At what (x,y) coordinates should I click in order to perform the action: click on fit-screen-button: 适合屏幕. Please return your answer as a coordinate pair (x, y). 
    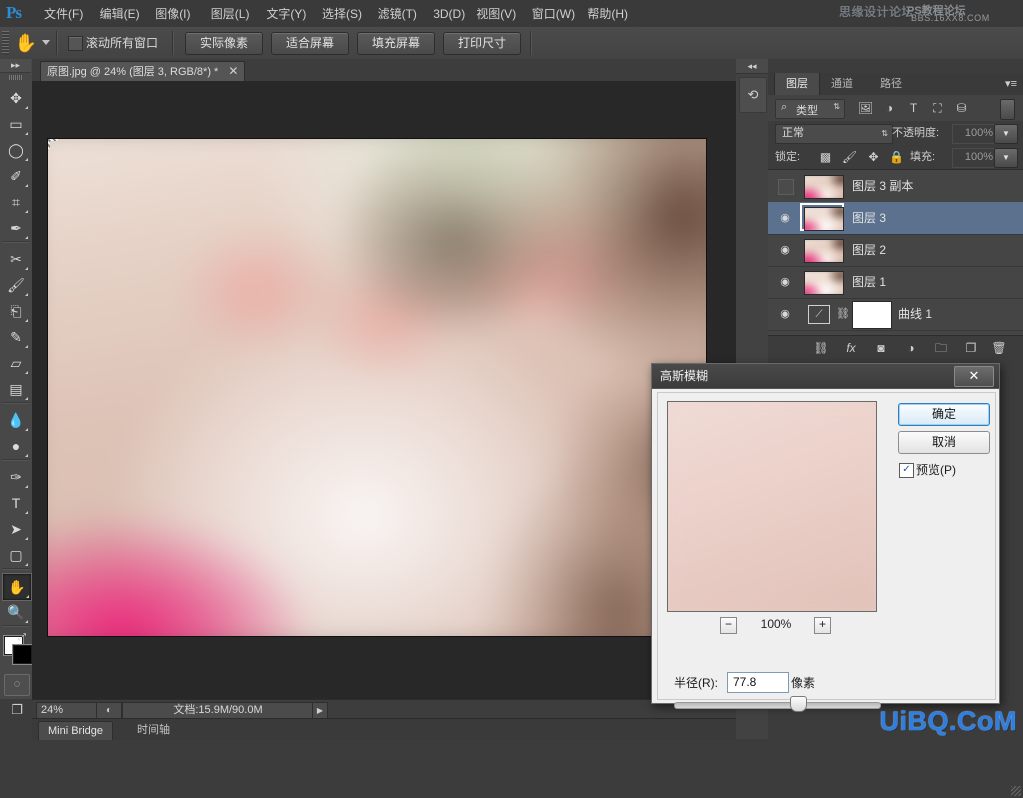
    Looking at the image, I should click on (310, 43).